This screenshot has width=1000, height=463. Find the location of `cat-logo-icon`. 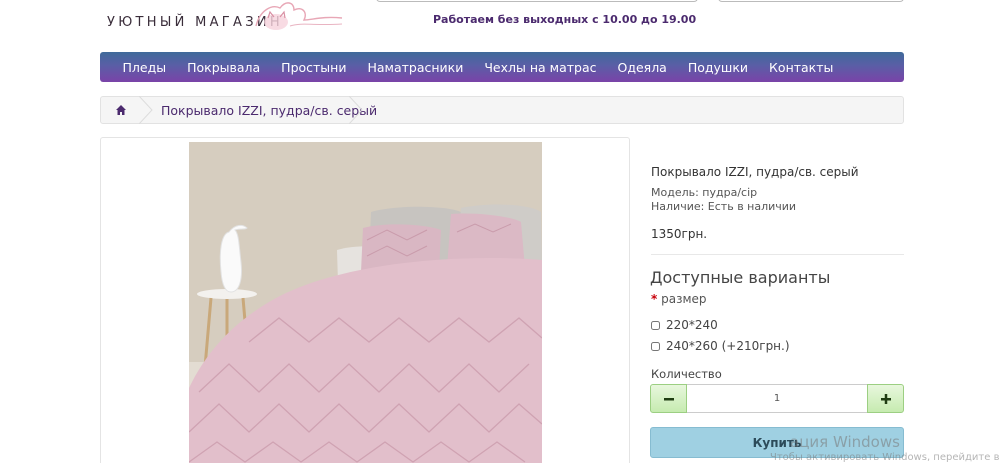

cat-logo-icon is located at coordinates (299, 16).